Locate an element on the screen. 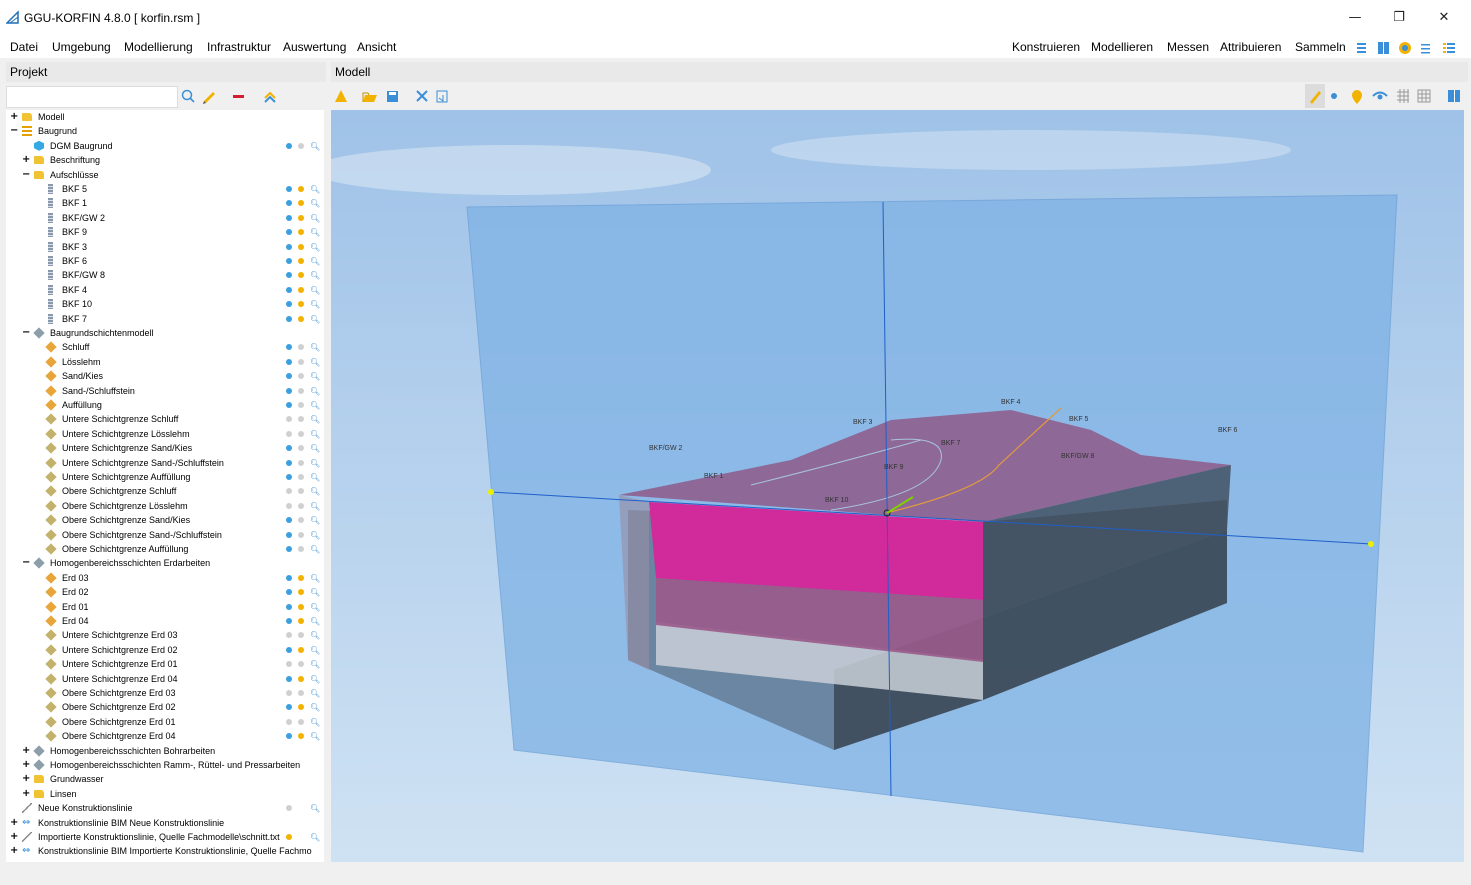  tree-item: Obere Schichtgrenze Lösslehm 🔍︎ is located at coordinates (165, 506).